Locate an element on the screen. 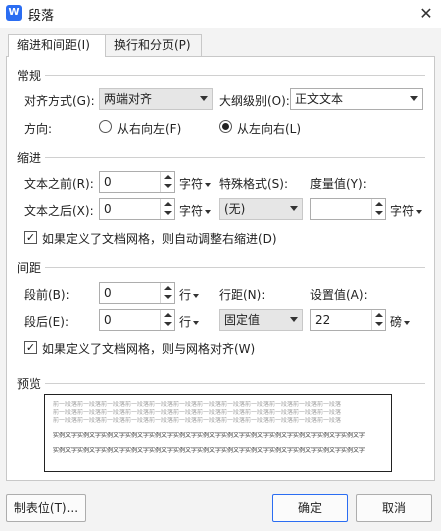  snap-grid-label: 如果定义了文档网格，则与网格对齐(W) is located at coordinates (148, 348).